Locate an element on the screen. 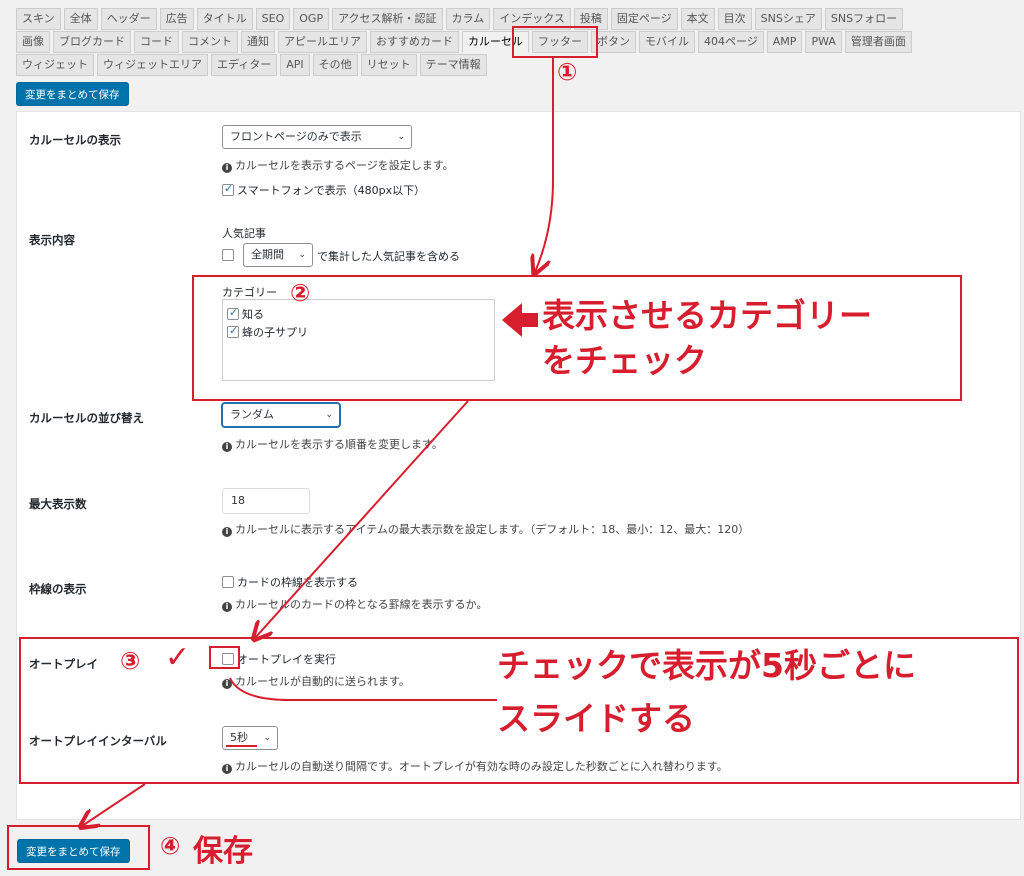 This screenshot has width=1024, height=876. arrow-2-to-autoplay is located at coordinates (362, 519).